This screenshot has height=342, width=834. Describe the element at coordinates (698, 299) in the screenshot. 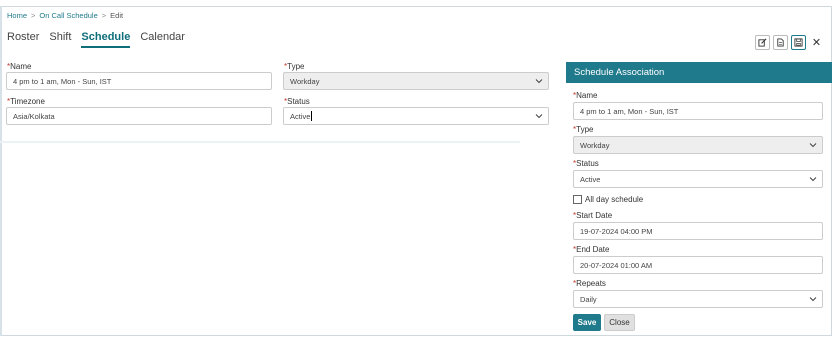

I see `repeats-select: Daily` at that location.